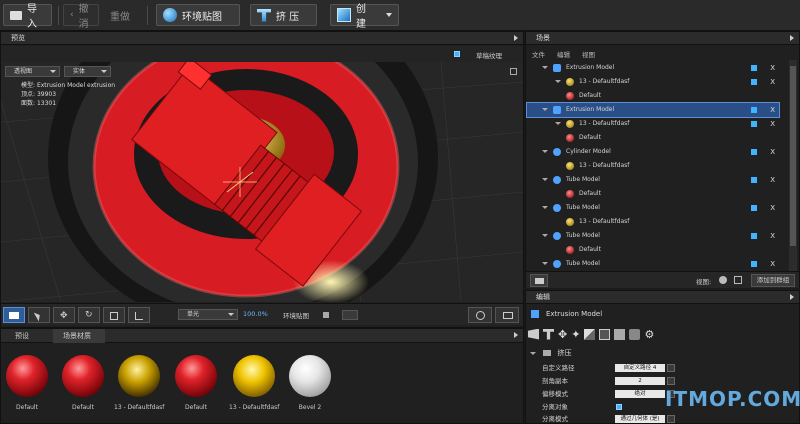 This screenshot has height=424, width=800. Describe the element at coordinates (562, 334) in the screenshot. I see `move-icon: ✥` at that location.